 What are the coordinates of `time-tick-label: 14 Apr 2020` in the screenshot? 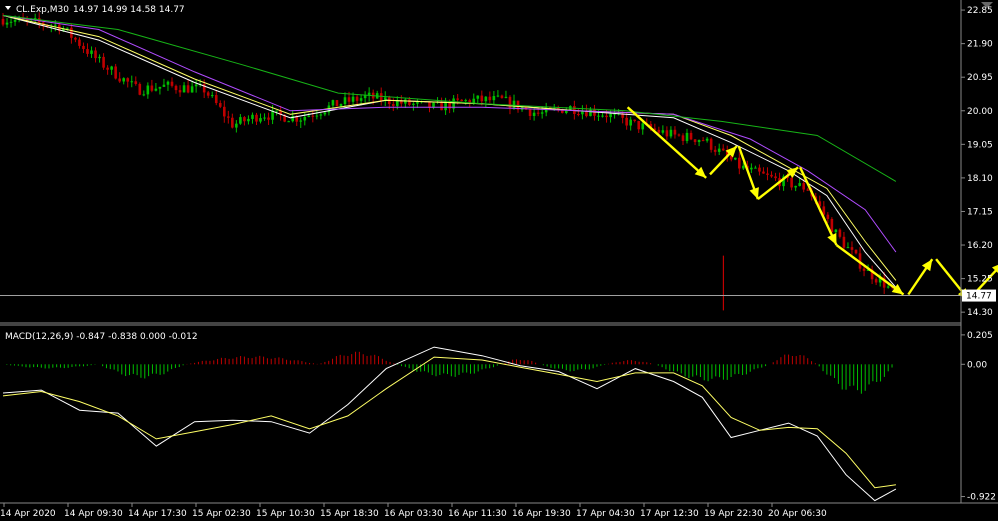 It's located at (28, 514).